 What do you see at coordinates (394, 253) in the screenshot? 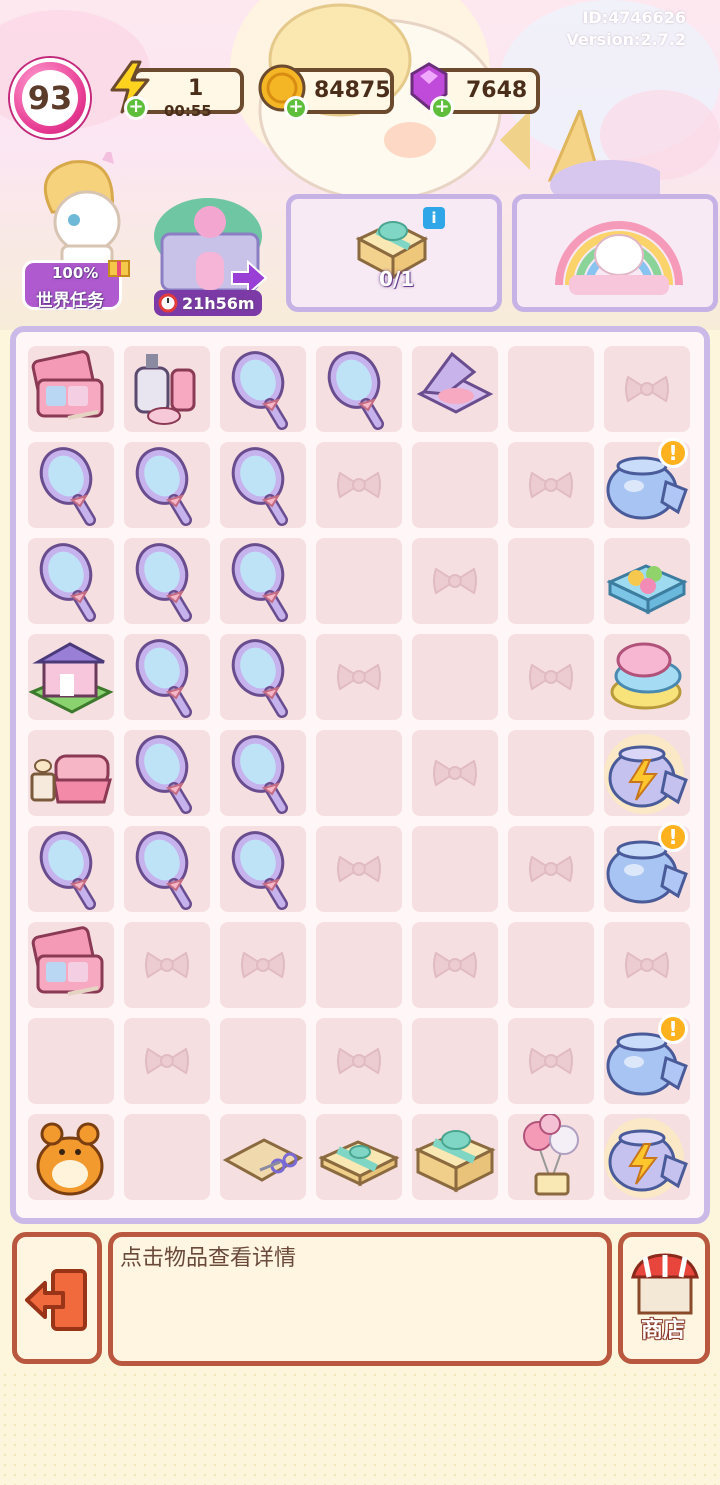
I see `gift-order-card: i 0/1` at bounding box center [394, 253].